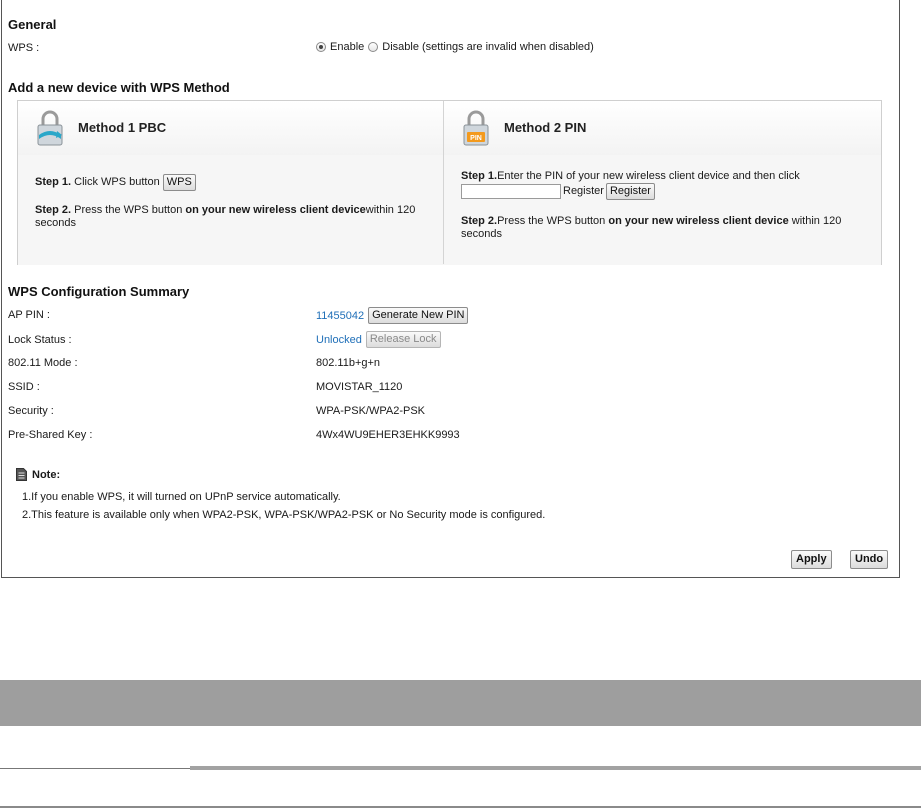 Image resolution: width=921 pixels, height=812 pixels. I want to click on ap-pin-label: AP PIN :, so click(29, 315).